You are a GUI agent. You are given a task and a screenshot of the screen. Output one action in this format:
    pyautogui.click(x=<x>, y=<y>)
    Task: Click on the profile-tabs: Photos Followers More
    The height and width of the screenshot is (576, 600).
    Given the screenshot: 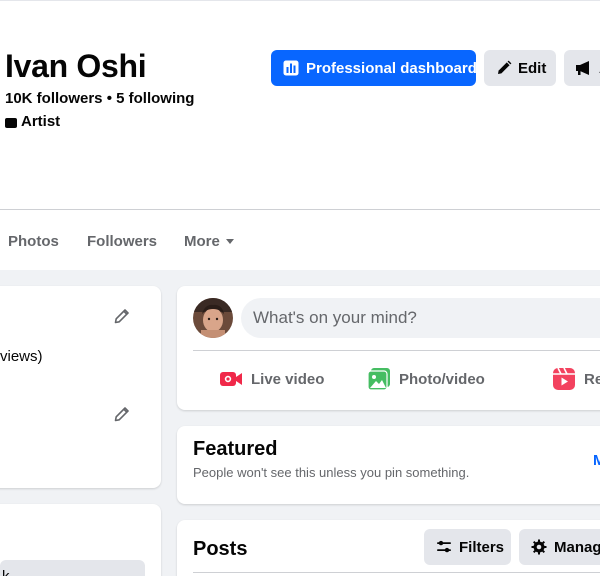 What is the action you would take?
    pyautogui.click(x=300, y=241)
    